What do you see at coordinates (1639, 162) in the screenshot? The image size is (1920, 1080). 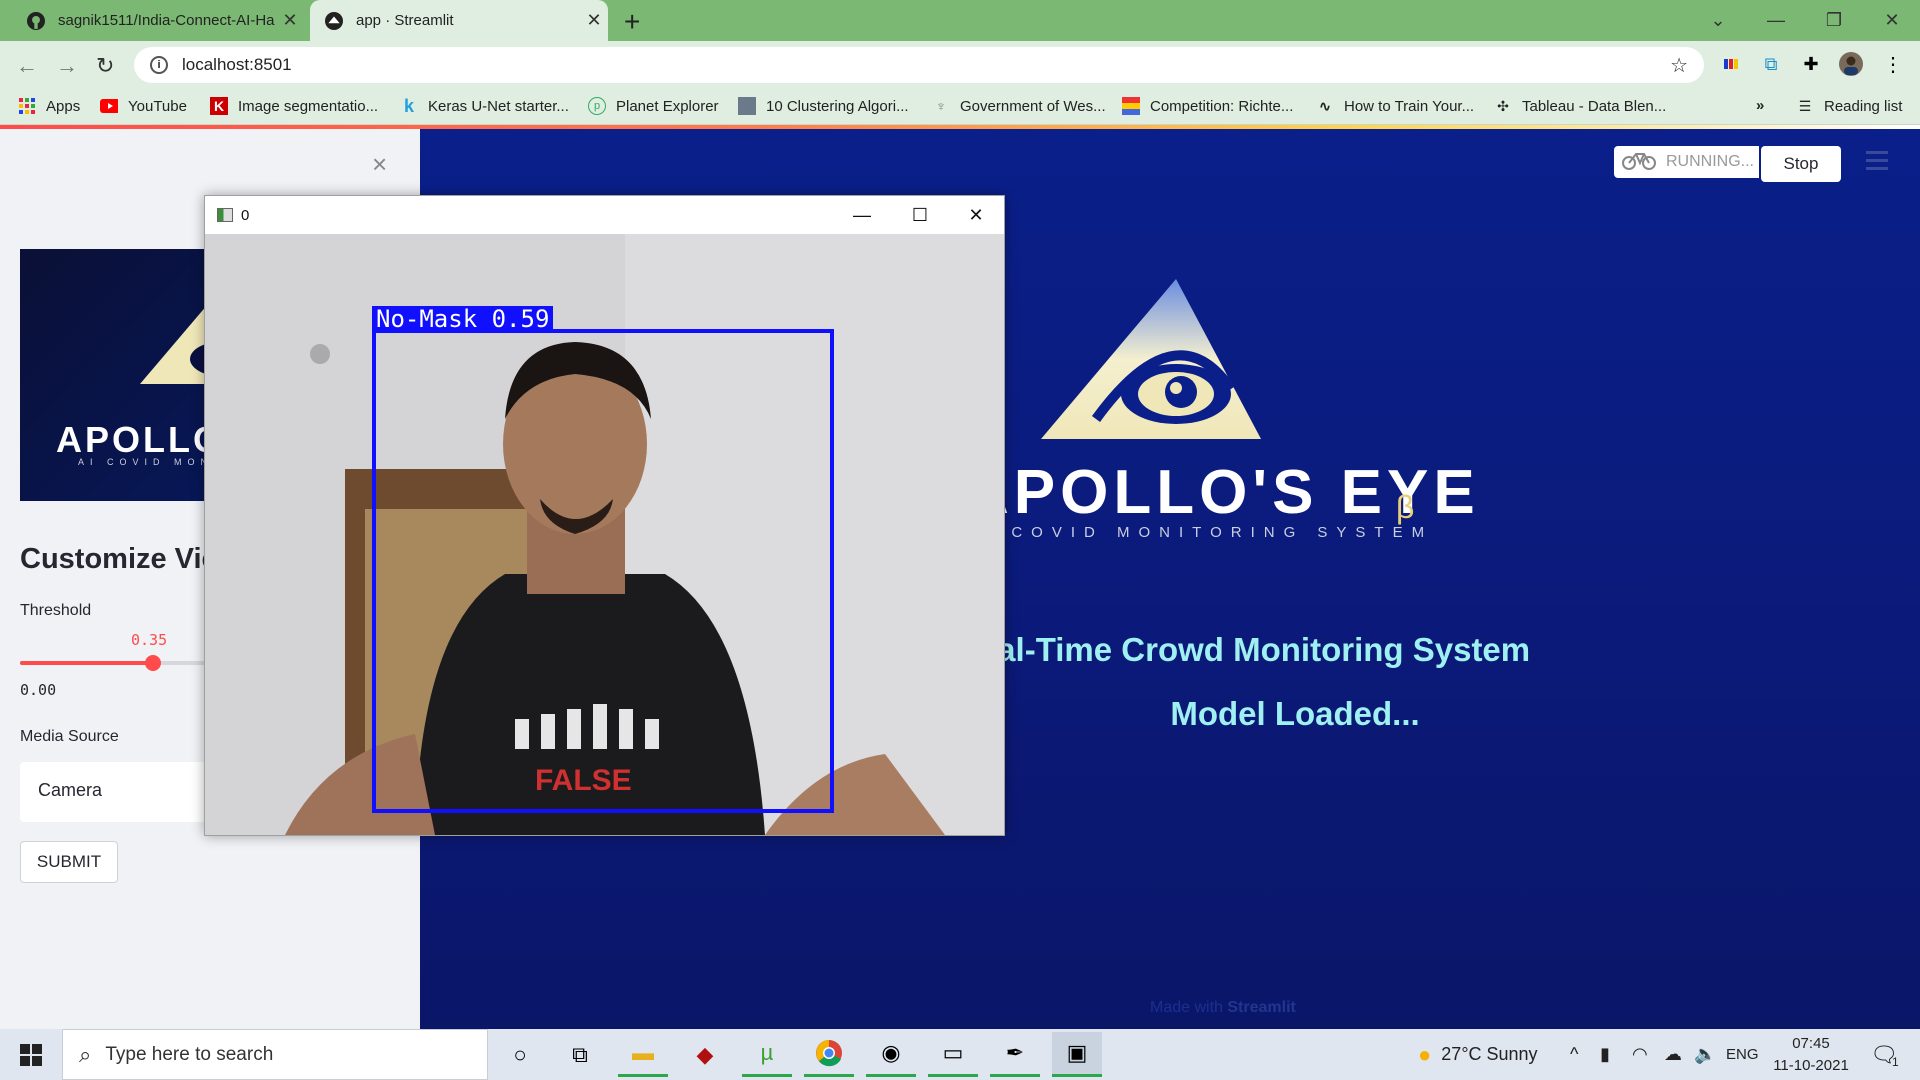 I see `bicycle-icon` at bounding box center [1639, 162].